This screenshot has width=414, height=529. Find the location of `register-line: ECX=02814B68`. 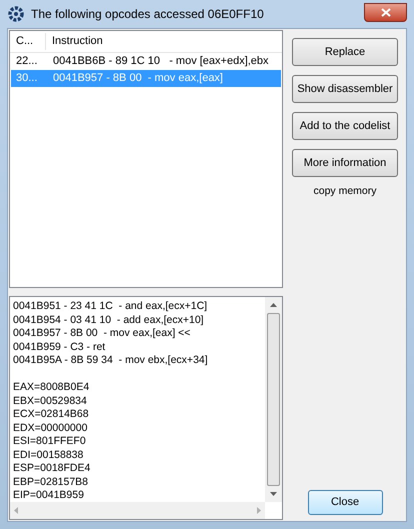

register-line: ECX=02814B68 is located at coordinates (51, 415).